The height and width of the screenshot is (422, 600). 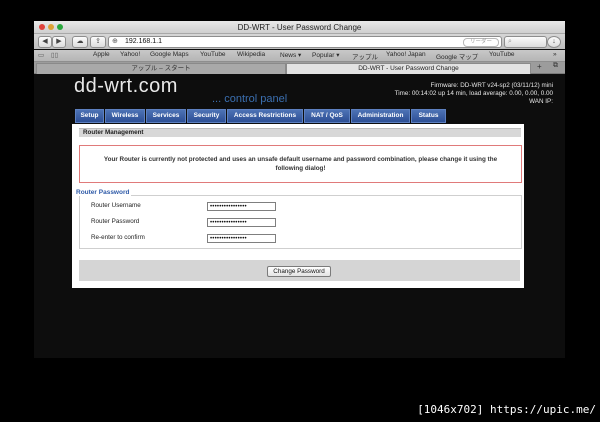 What do you see at coordinates (59, 42) in the screenshot?
I see `forward-icon: ▶` at bounding box center [59, 42].